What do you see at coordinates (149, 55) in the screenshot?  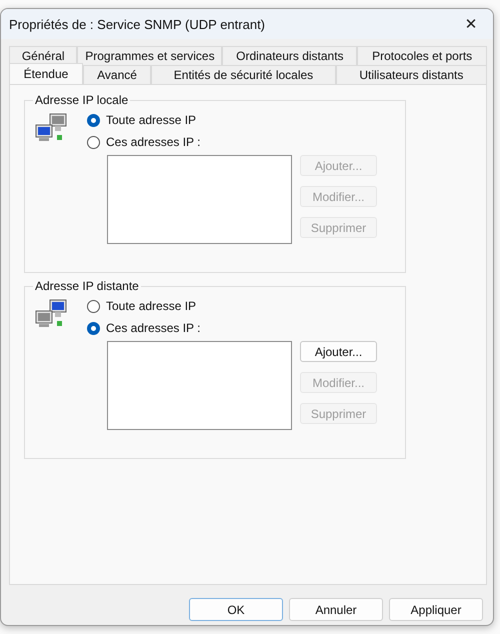 I see `tab: Programmes et services` at bounding box center [149, 55].